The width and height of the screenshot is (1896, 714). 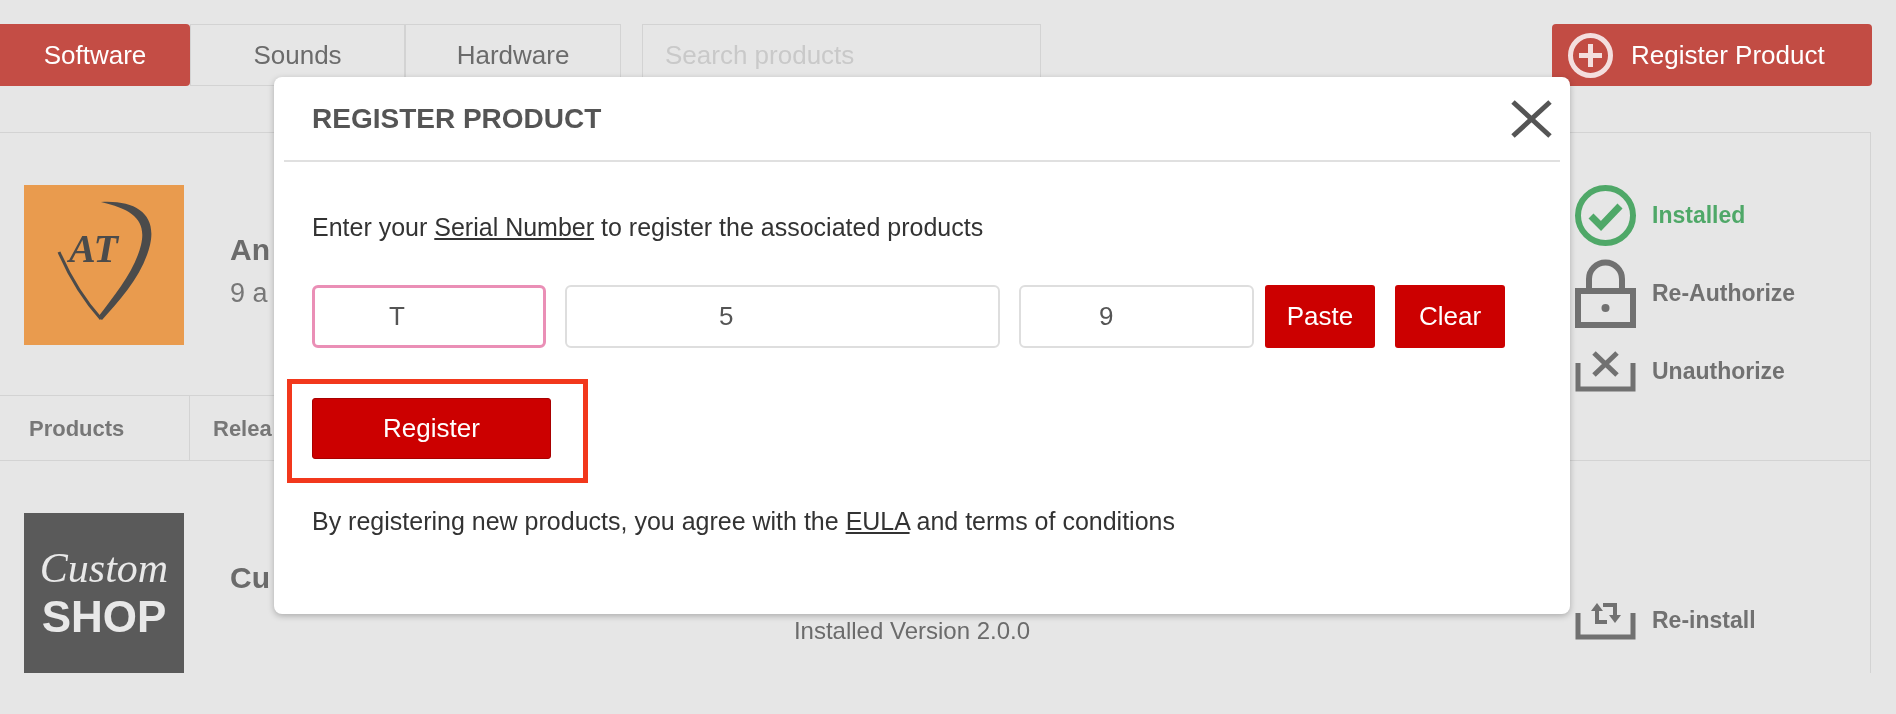 I want to click on pick-icon, so click(x=105, y=261).